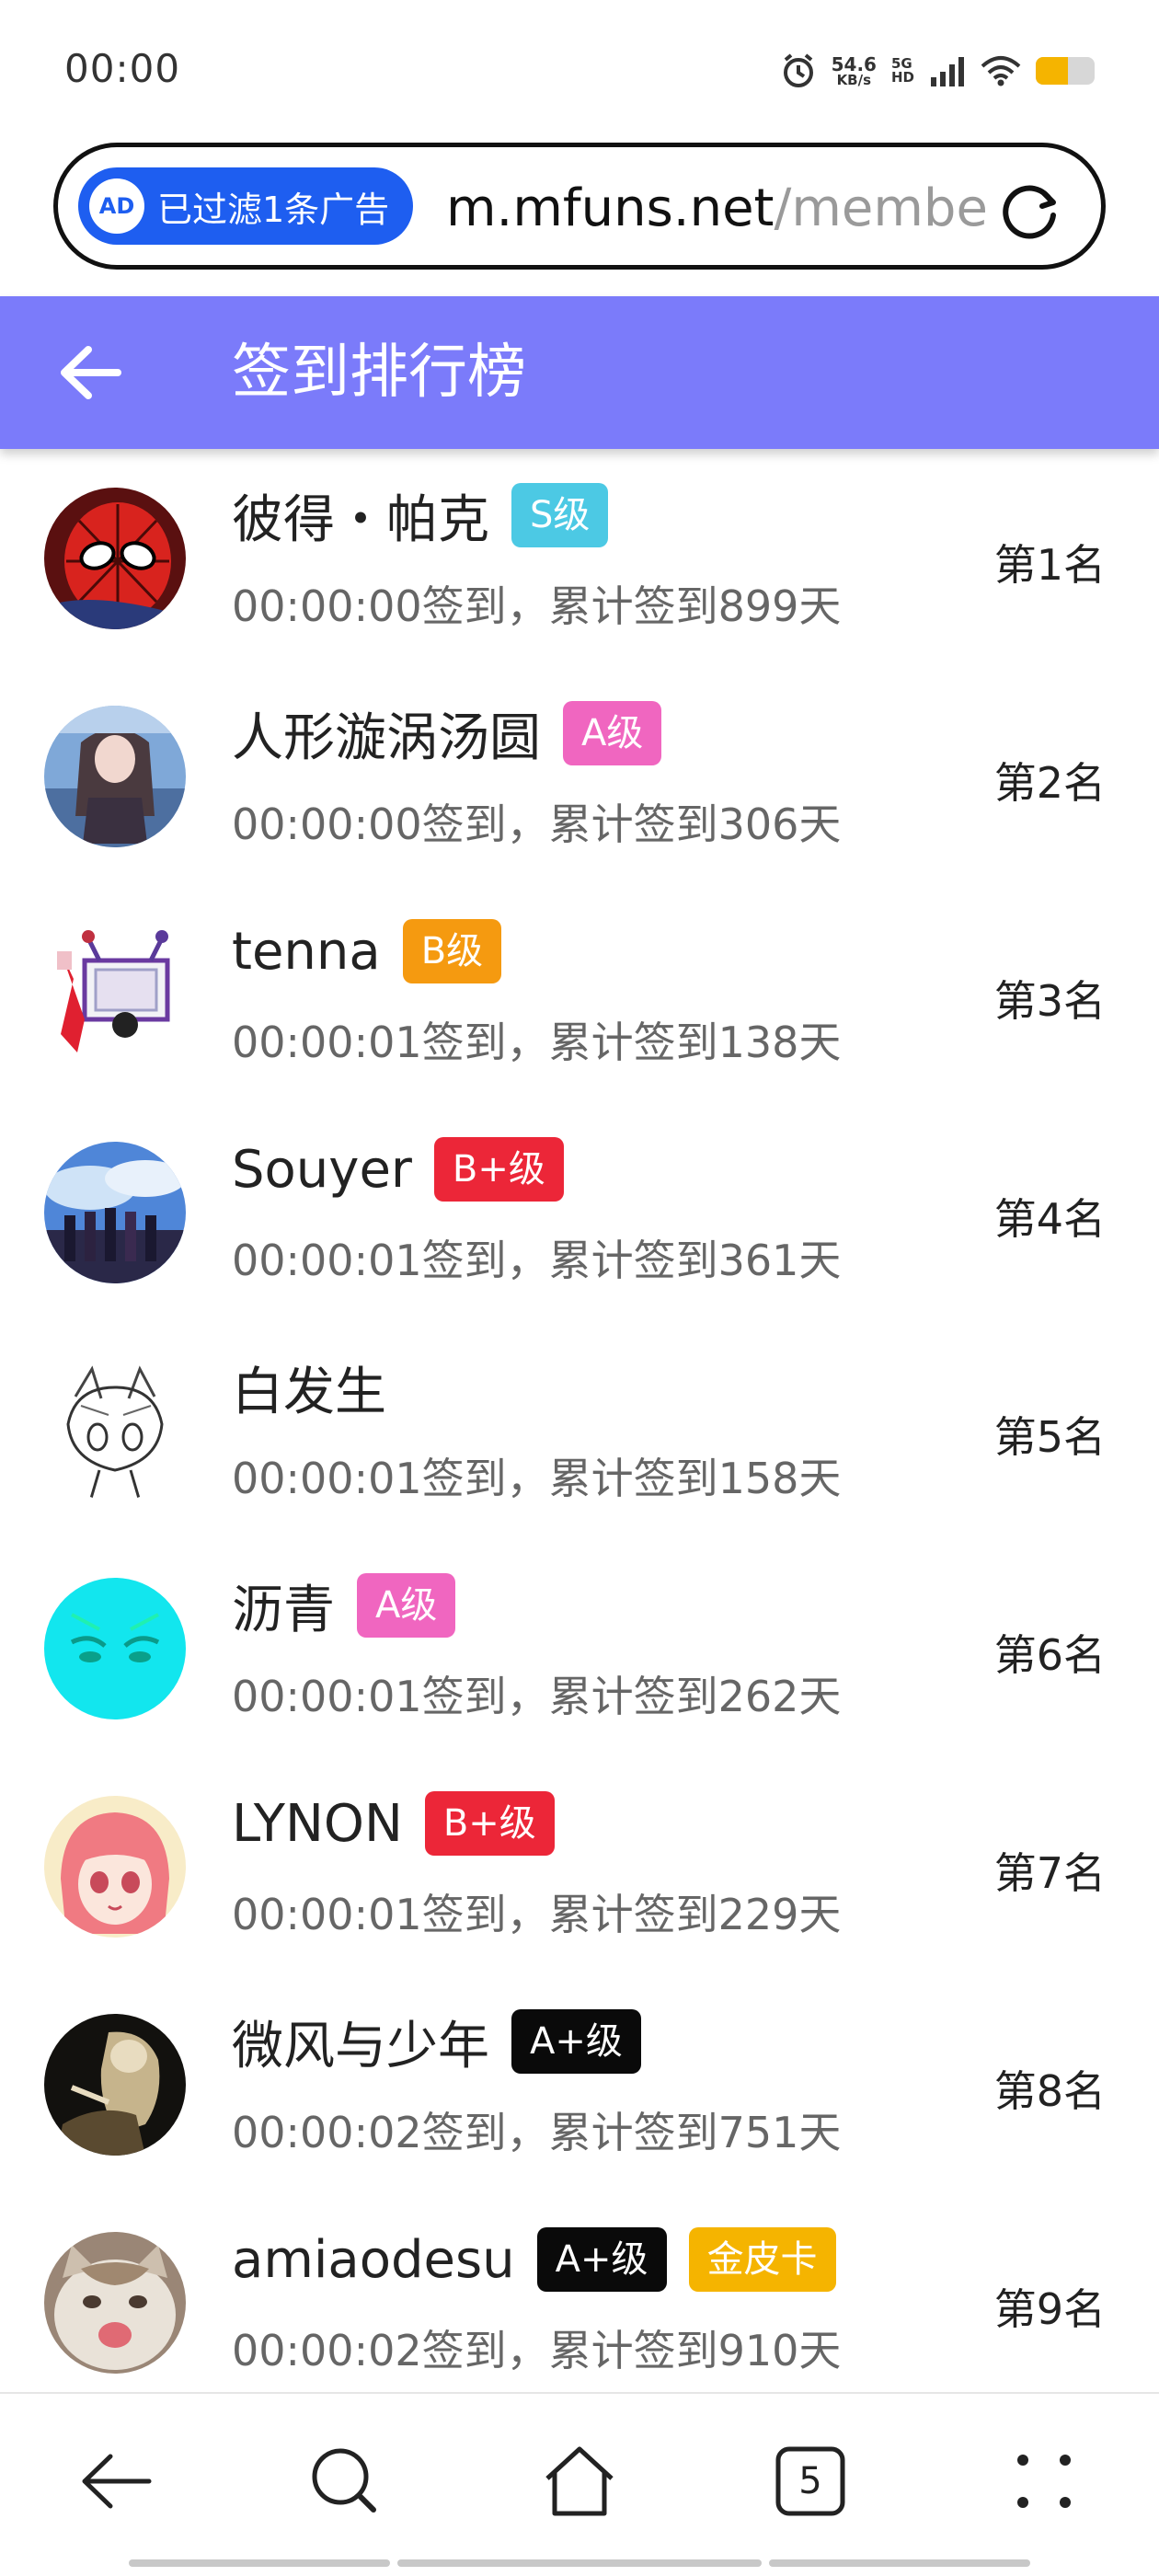 The width and height of the screenshot is (1159, 2576). Describe the element at coordinates (1049, 783) in the screenshot. I see `rank-label: 第2名` at that location.